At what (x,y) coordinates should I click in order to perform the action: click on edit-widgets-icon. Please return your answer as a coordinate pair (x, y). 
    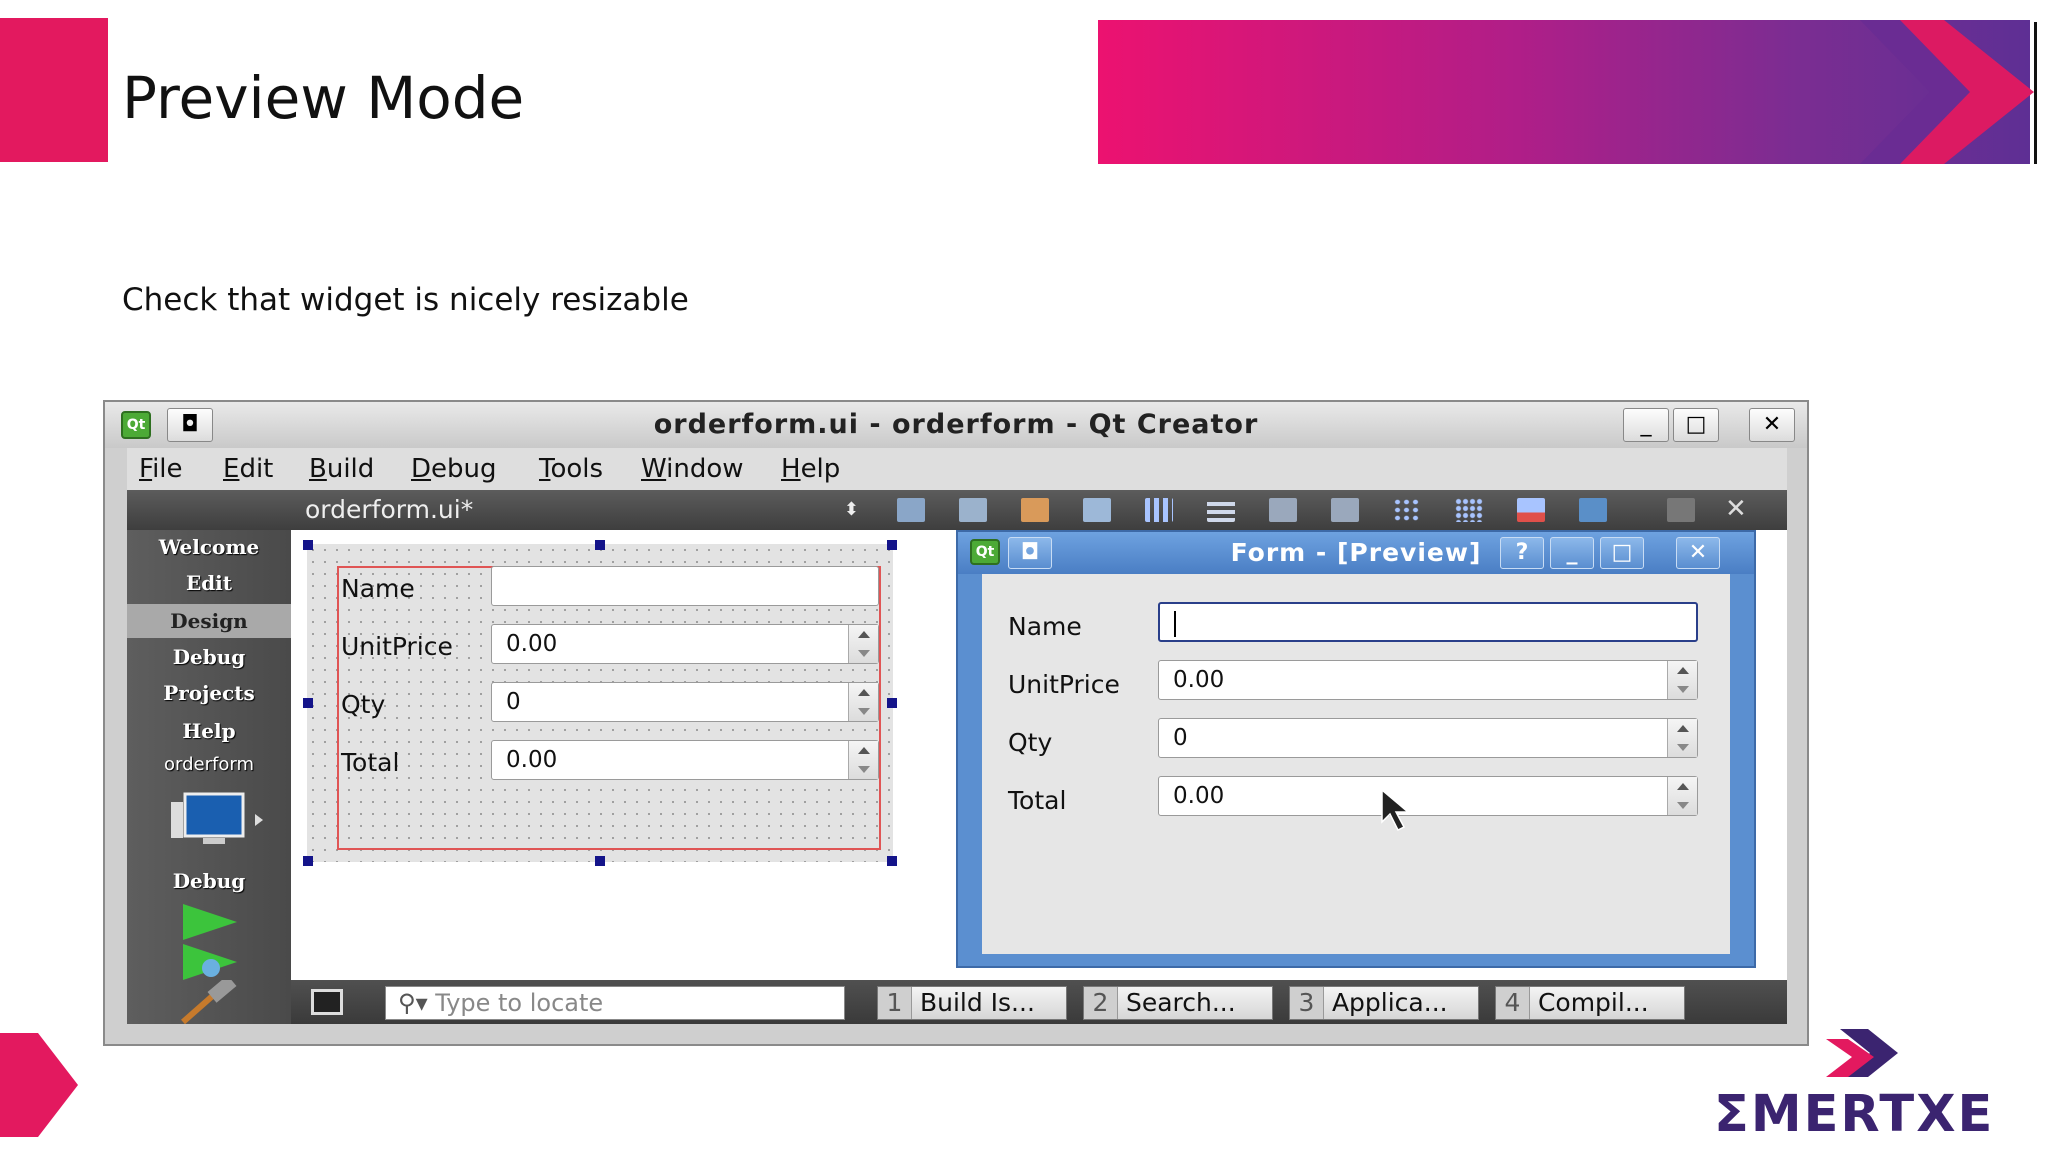
    Looking at the image, I should click on (911, 510).